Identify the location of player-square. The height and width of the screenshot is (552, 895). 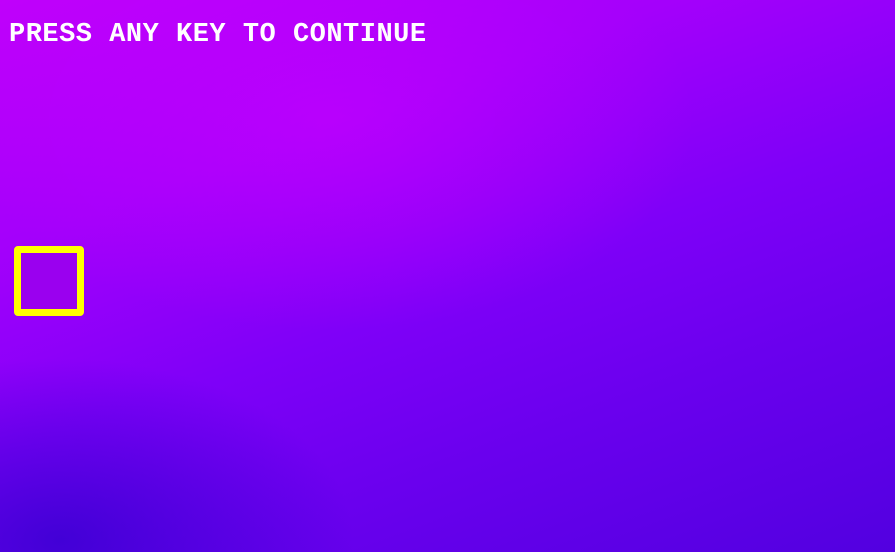
(49, 281).